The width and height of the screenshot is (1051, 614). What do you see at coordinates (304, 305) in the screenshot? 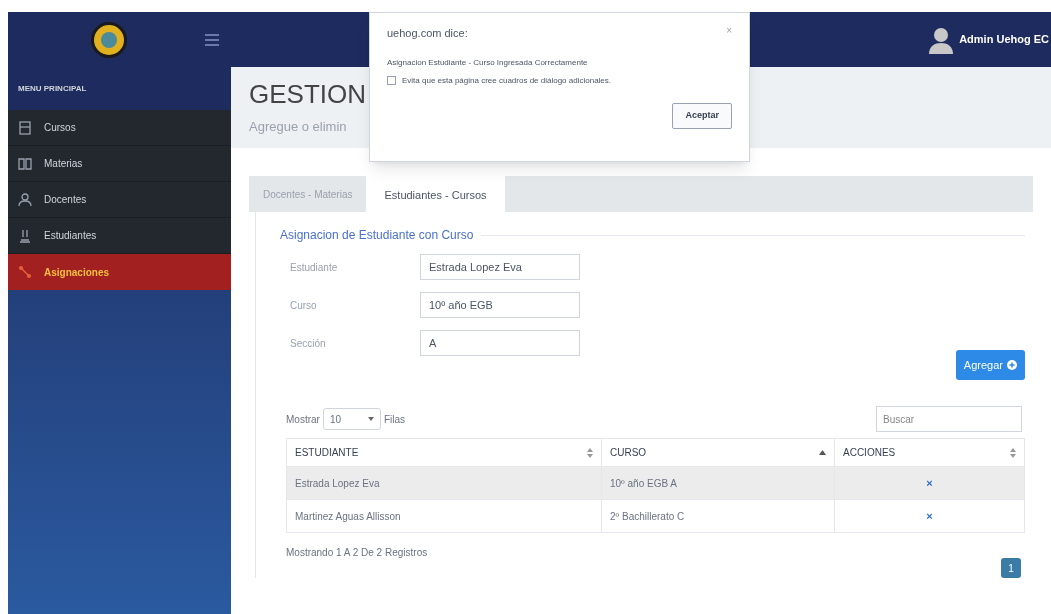
I see `field-label: Curso` at bounding box center [304, 305].